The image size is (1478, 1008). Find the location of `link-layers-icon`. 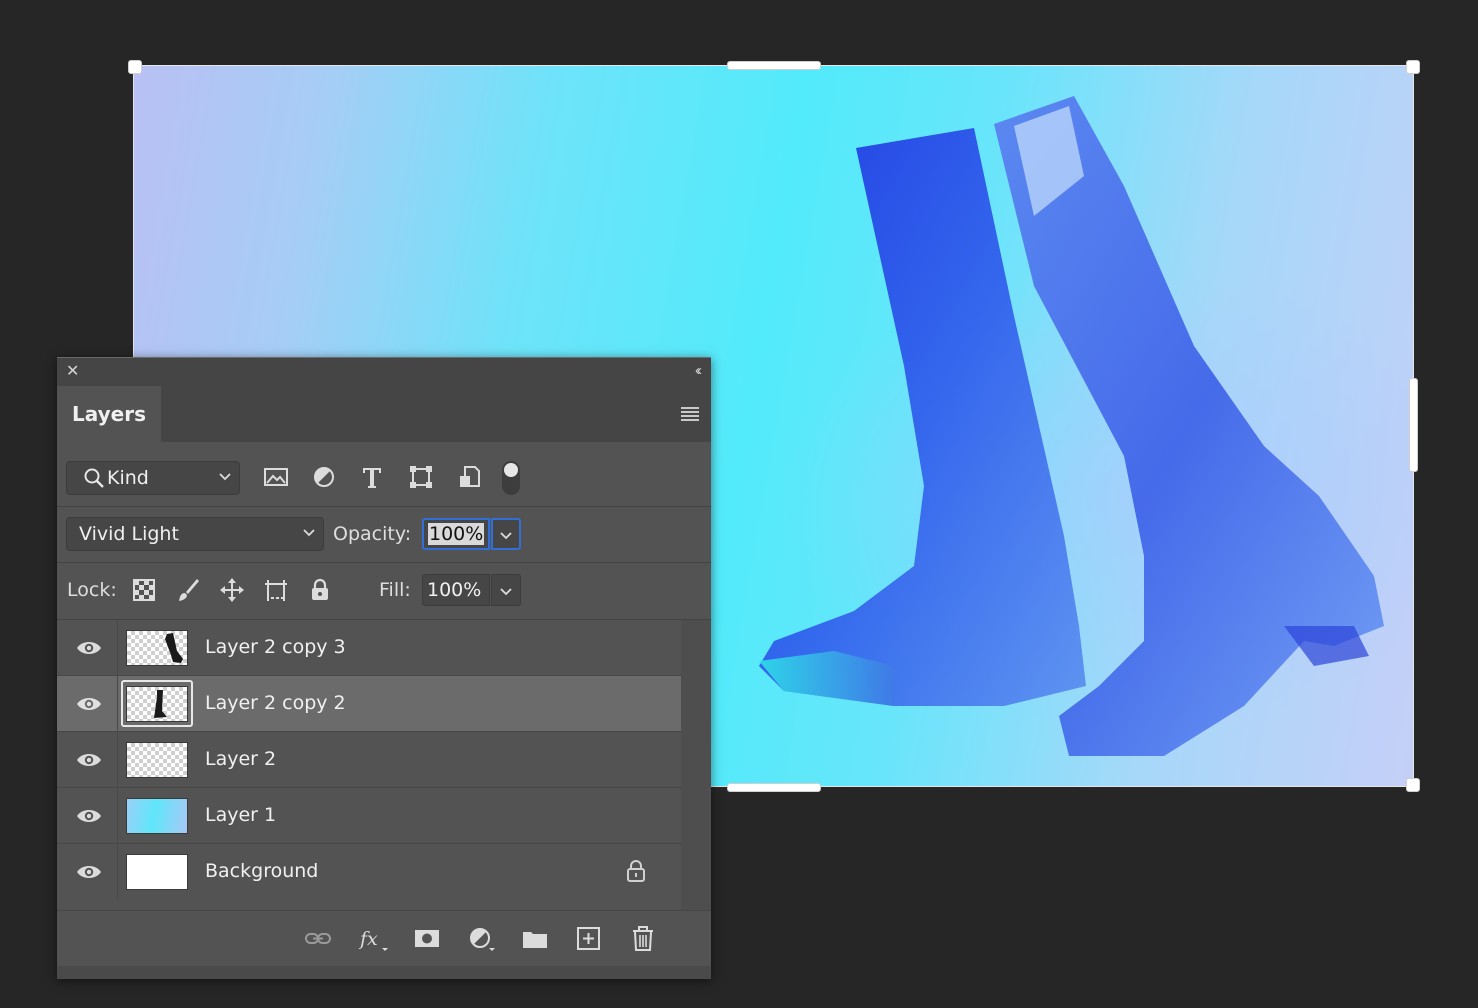

link-layers-icon is located at coordinates (318, 939).